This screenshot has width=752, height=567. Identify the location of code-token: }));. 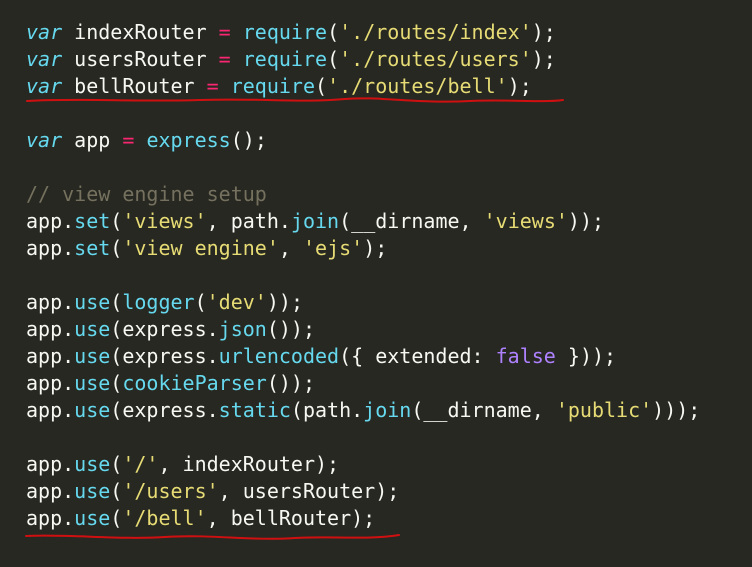
(586, 356).